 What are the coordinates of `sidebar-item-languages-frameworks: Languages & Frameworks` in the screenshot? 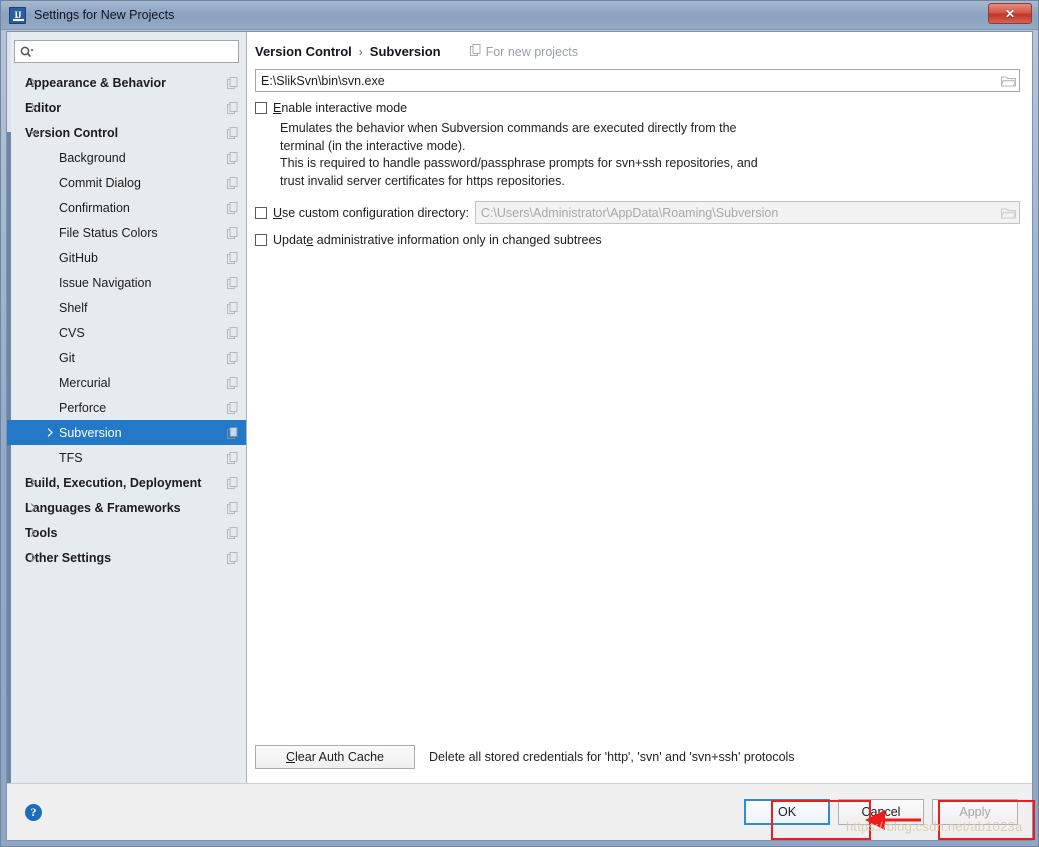 It's located at (126, 507).